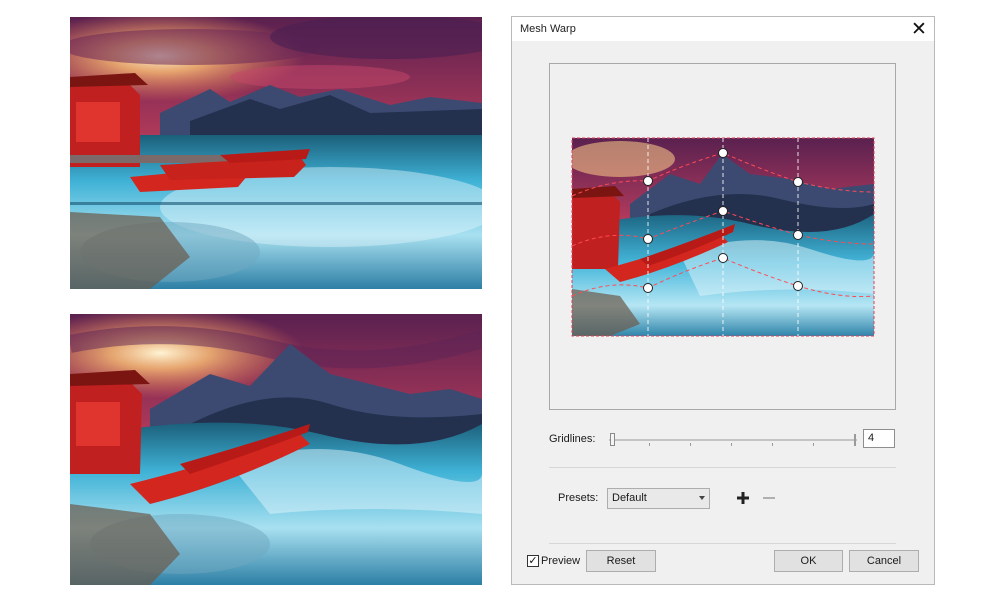 The width and height of the screenshot is (1005, 603). I want to click on ok-button: OK, so click(808, 561).